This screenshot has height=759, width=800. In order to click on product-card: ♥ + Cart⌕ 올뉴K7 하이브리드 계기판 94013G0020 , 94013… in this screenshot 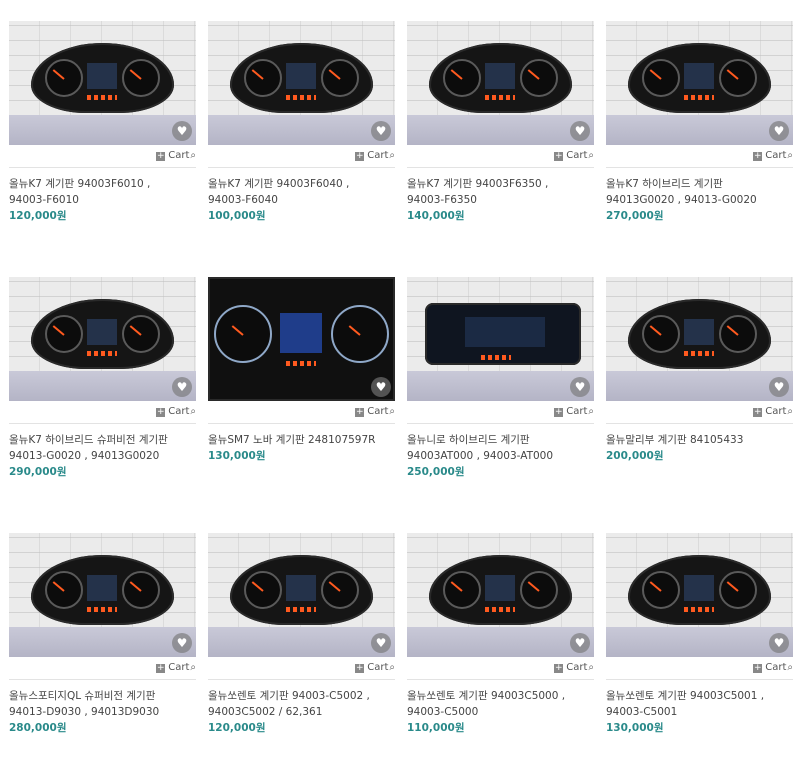, I will do `click(699, 122)`.